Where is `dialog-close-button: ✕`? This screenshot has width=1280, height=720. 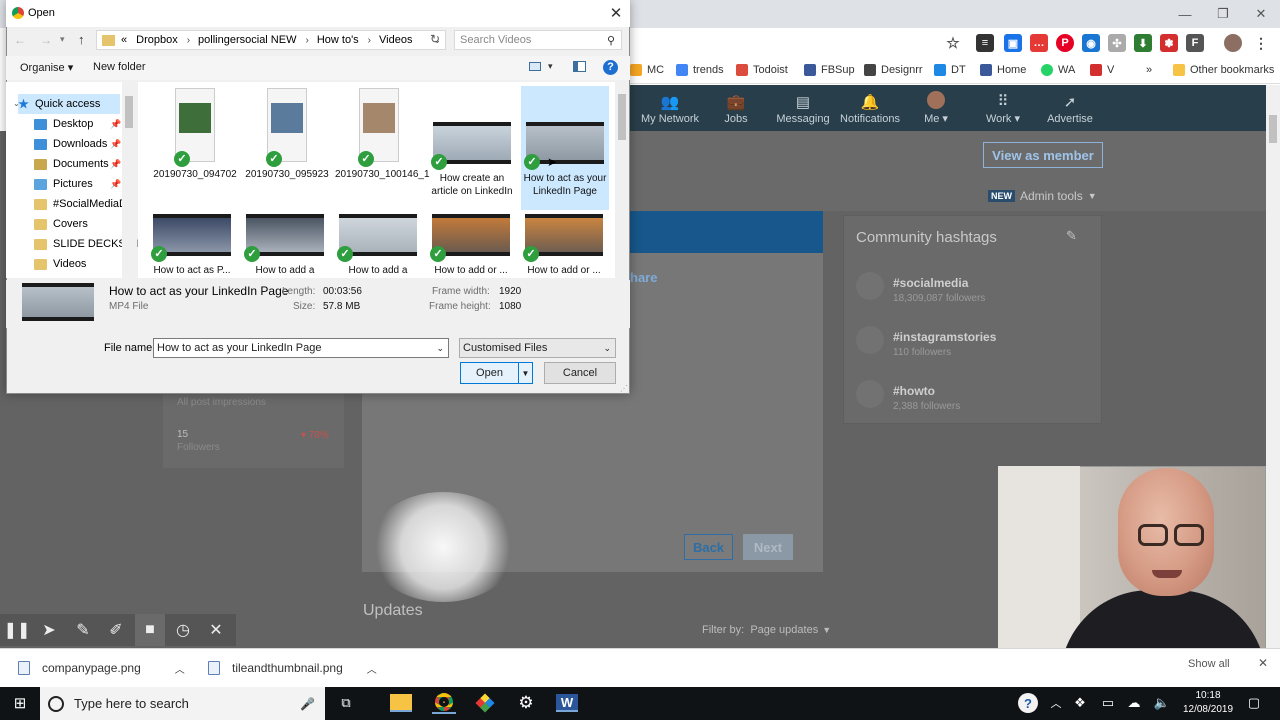 dialog-close-button: ✕ is located at coordinates (616, 13).